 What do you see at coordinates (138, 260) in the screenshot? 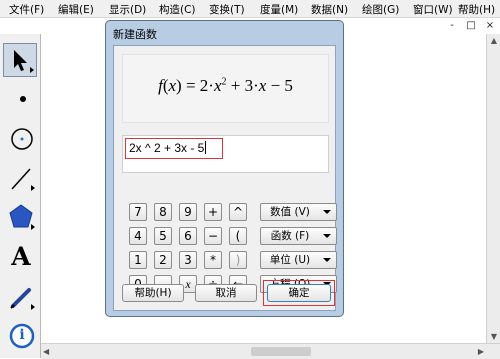
I see `key-1: 1` at bounding box center [138, 260].